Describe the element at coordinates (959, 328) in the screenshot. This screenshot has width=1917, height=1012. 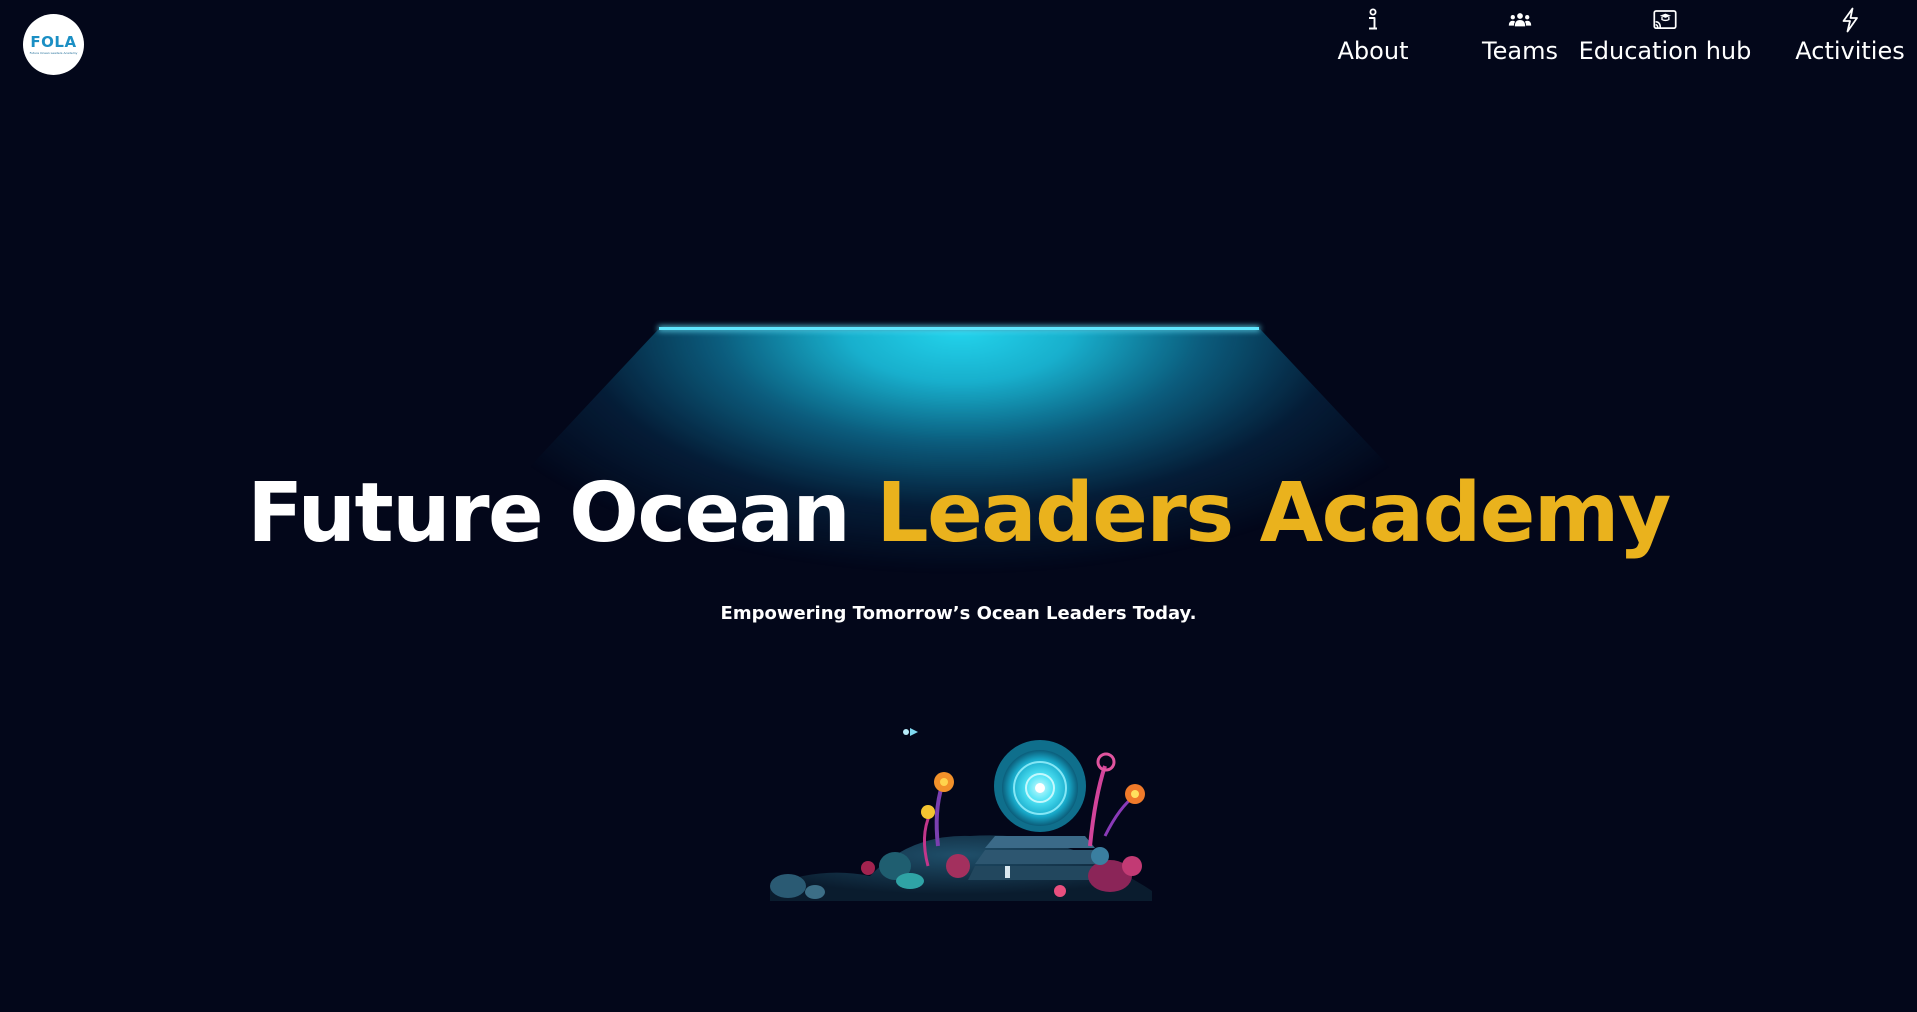
I see `spotlight-bar` at that location.